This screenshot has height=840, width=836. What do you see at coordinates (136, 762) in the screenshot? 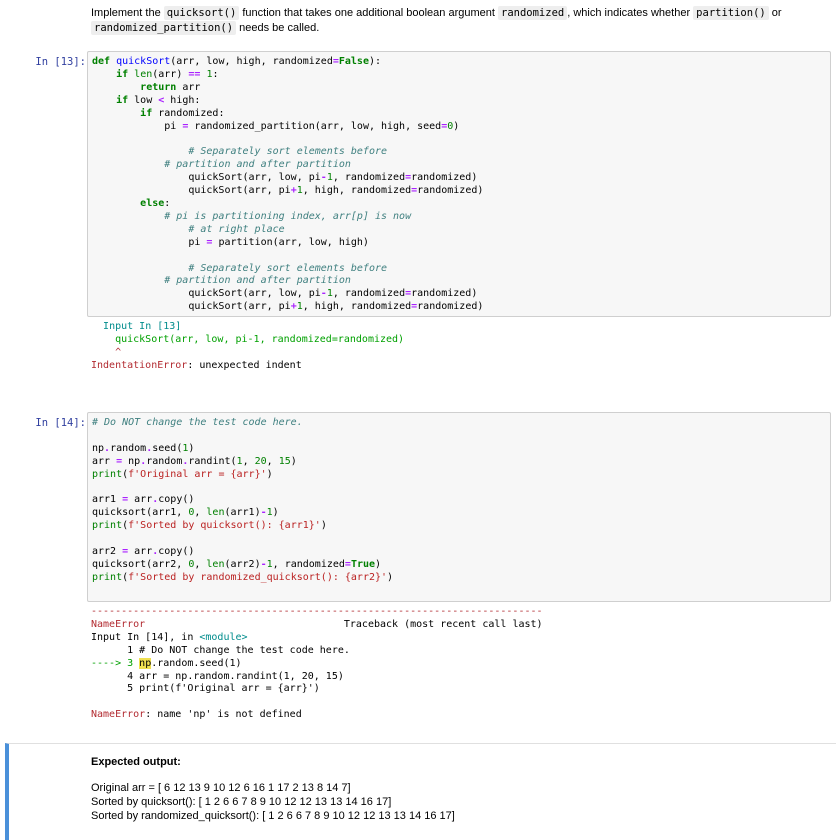
I see `expected-output-heading: Expected output:` at bounding box center [136, 762].